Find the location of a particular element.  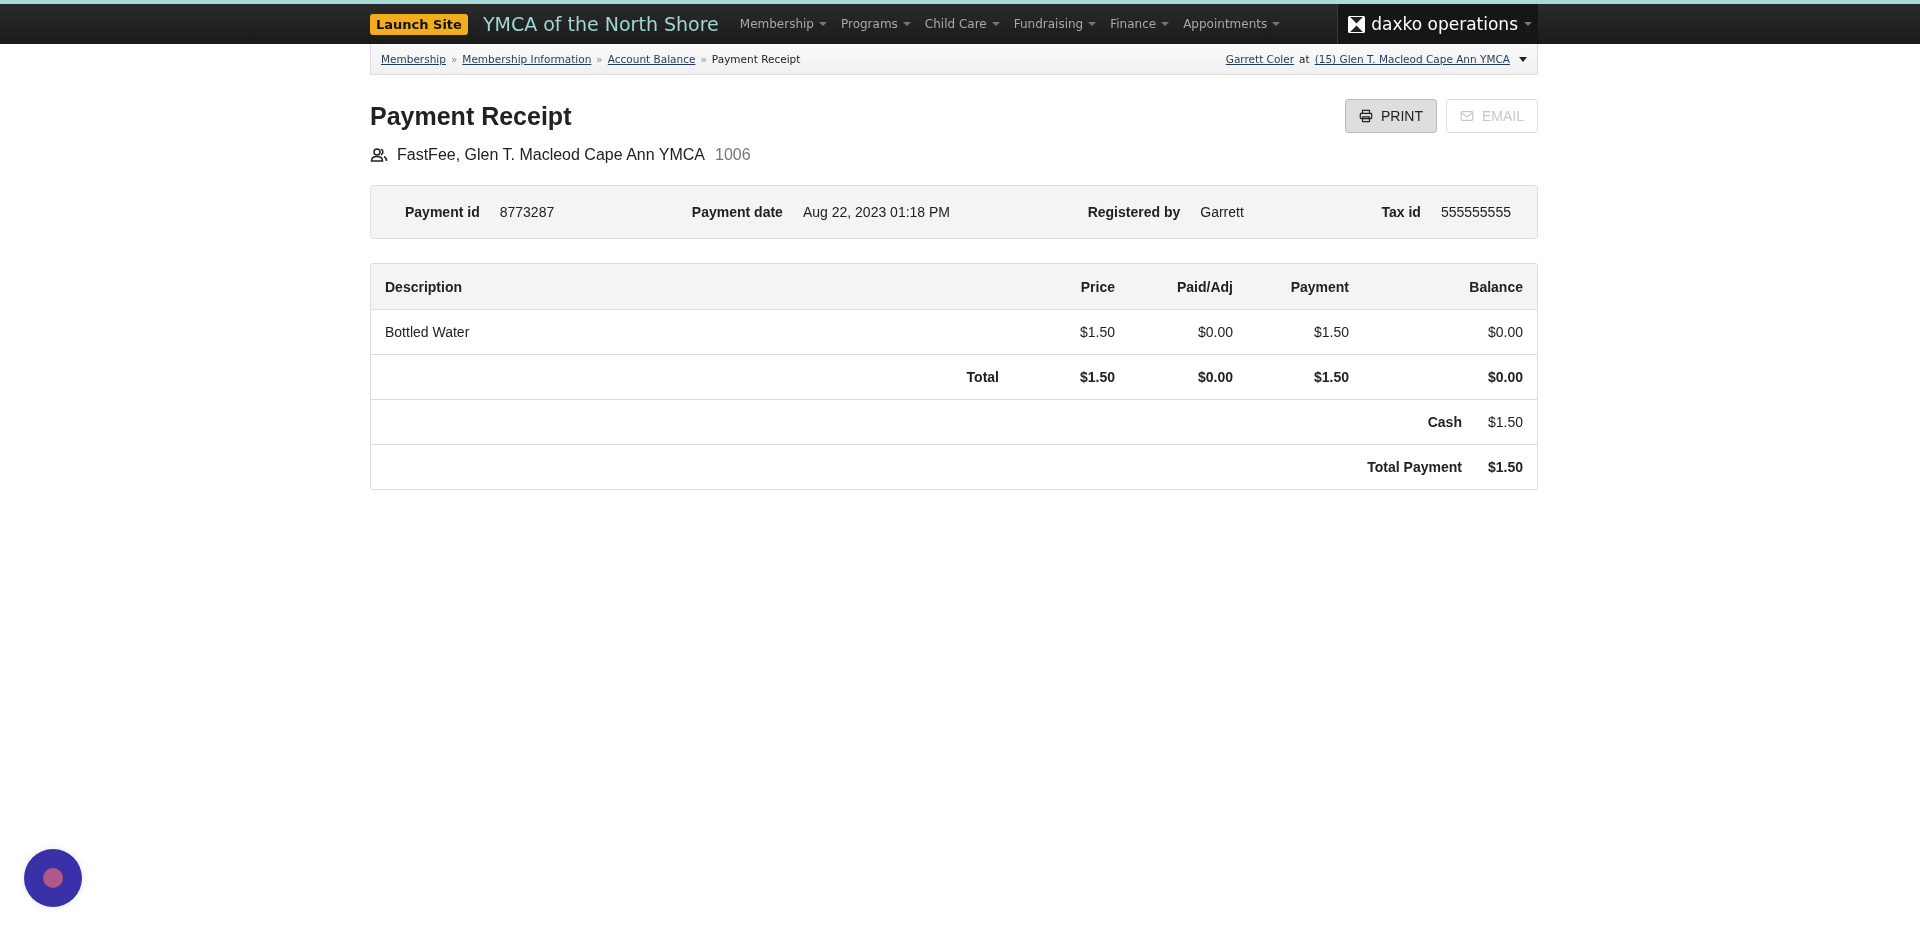

breadcrumb-link: Membership is located at coordinates (413, 59).